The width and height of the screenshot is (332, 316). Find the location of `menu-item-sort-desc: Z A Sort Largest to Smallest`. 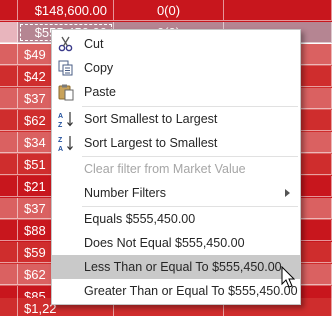

menu-item-sort-desc: Z A Sort Largest to Smallest is located at coordinates (176, 143).